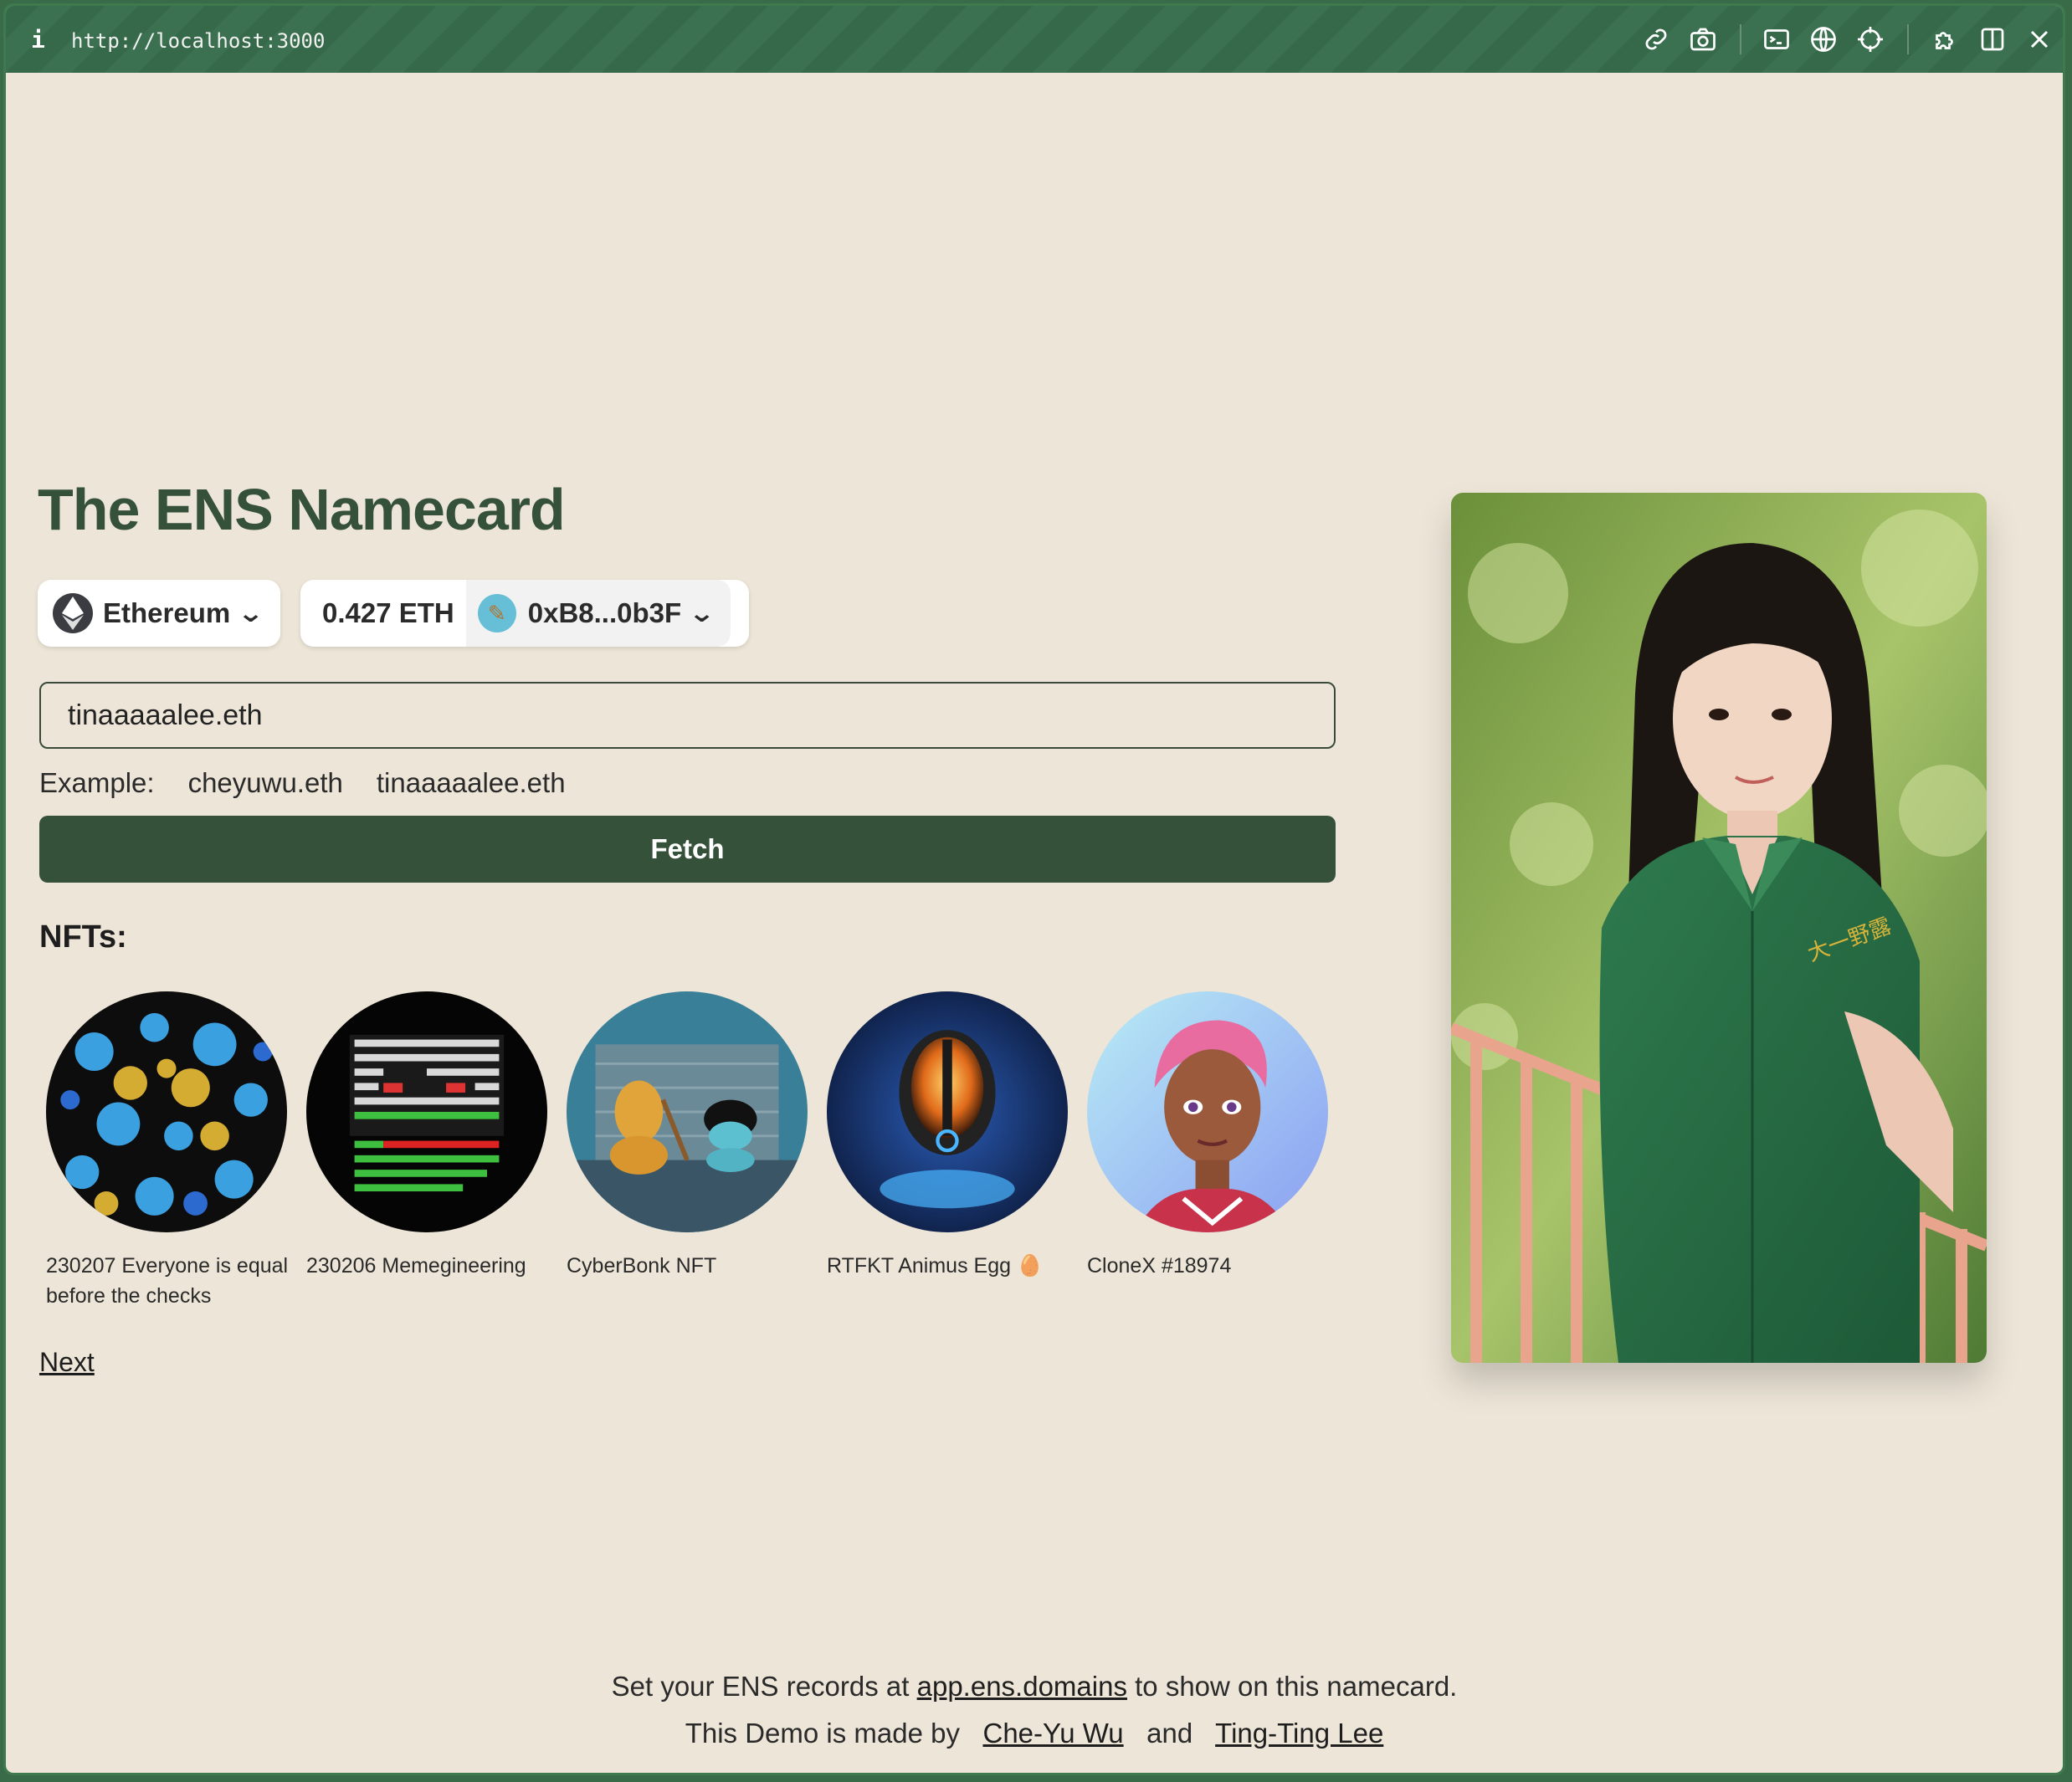  What do you see at coordinates (388, 612) in the screenshot?
I see `wallet-balance: 0.427 ETH` at bounding box center [388, 612].